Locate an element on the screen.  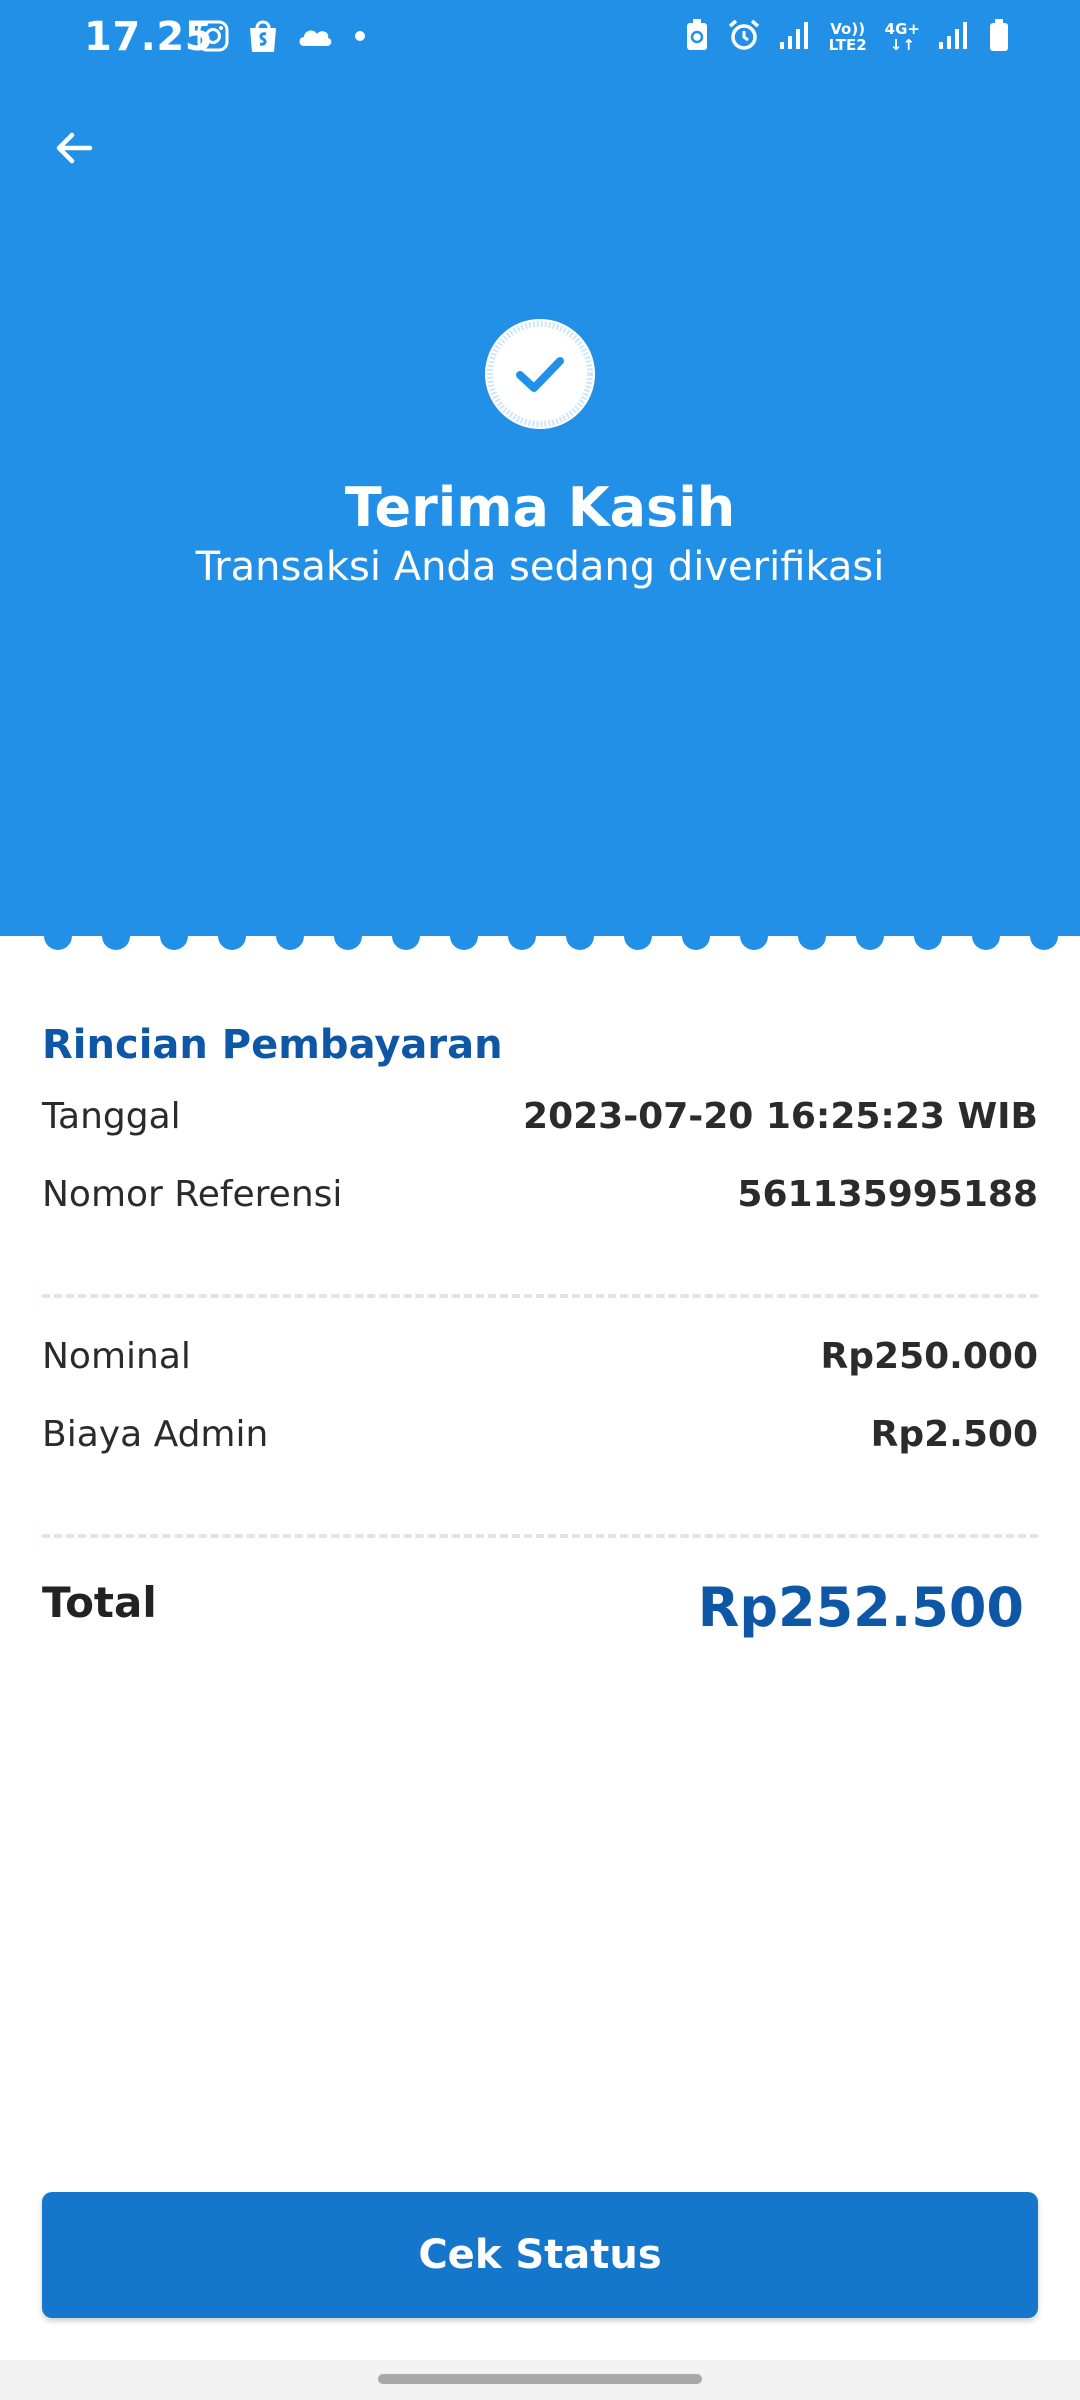
section-title-payment-details: Rincian Pembayaran is located at coordinates (272, 1045).